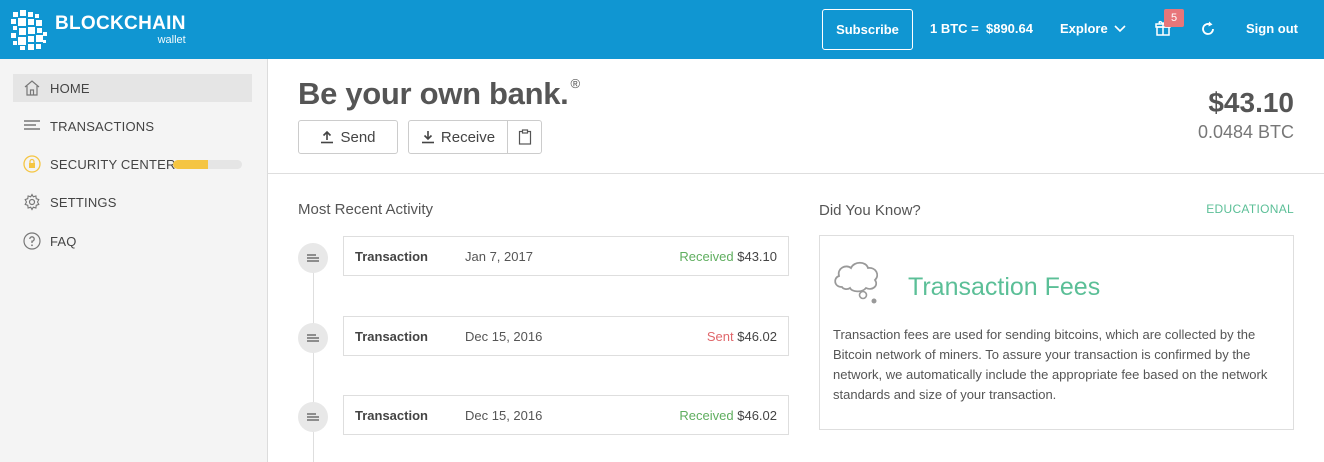 The height and width of the screenshot is (462, 1324). What do you see at coordinates (566, 336) in the screenshot?
I see `list-item: Transaction Dec 15, 2016 Sent $46.02` at bounding box center [566, 336].